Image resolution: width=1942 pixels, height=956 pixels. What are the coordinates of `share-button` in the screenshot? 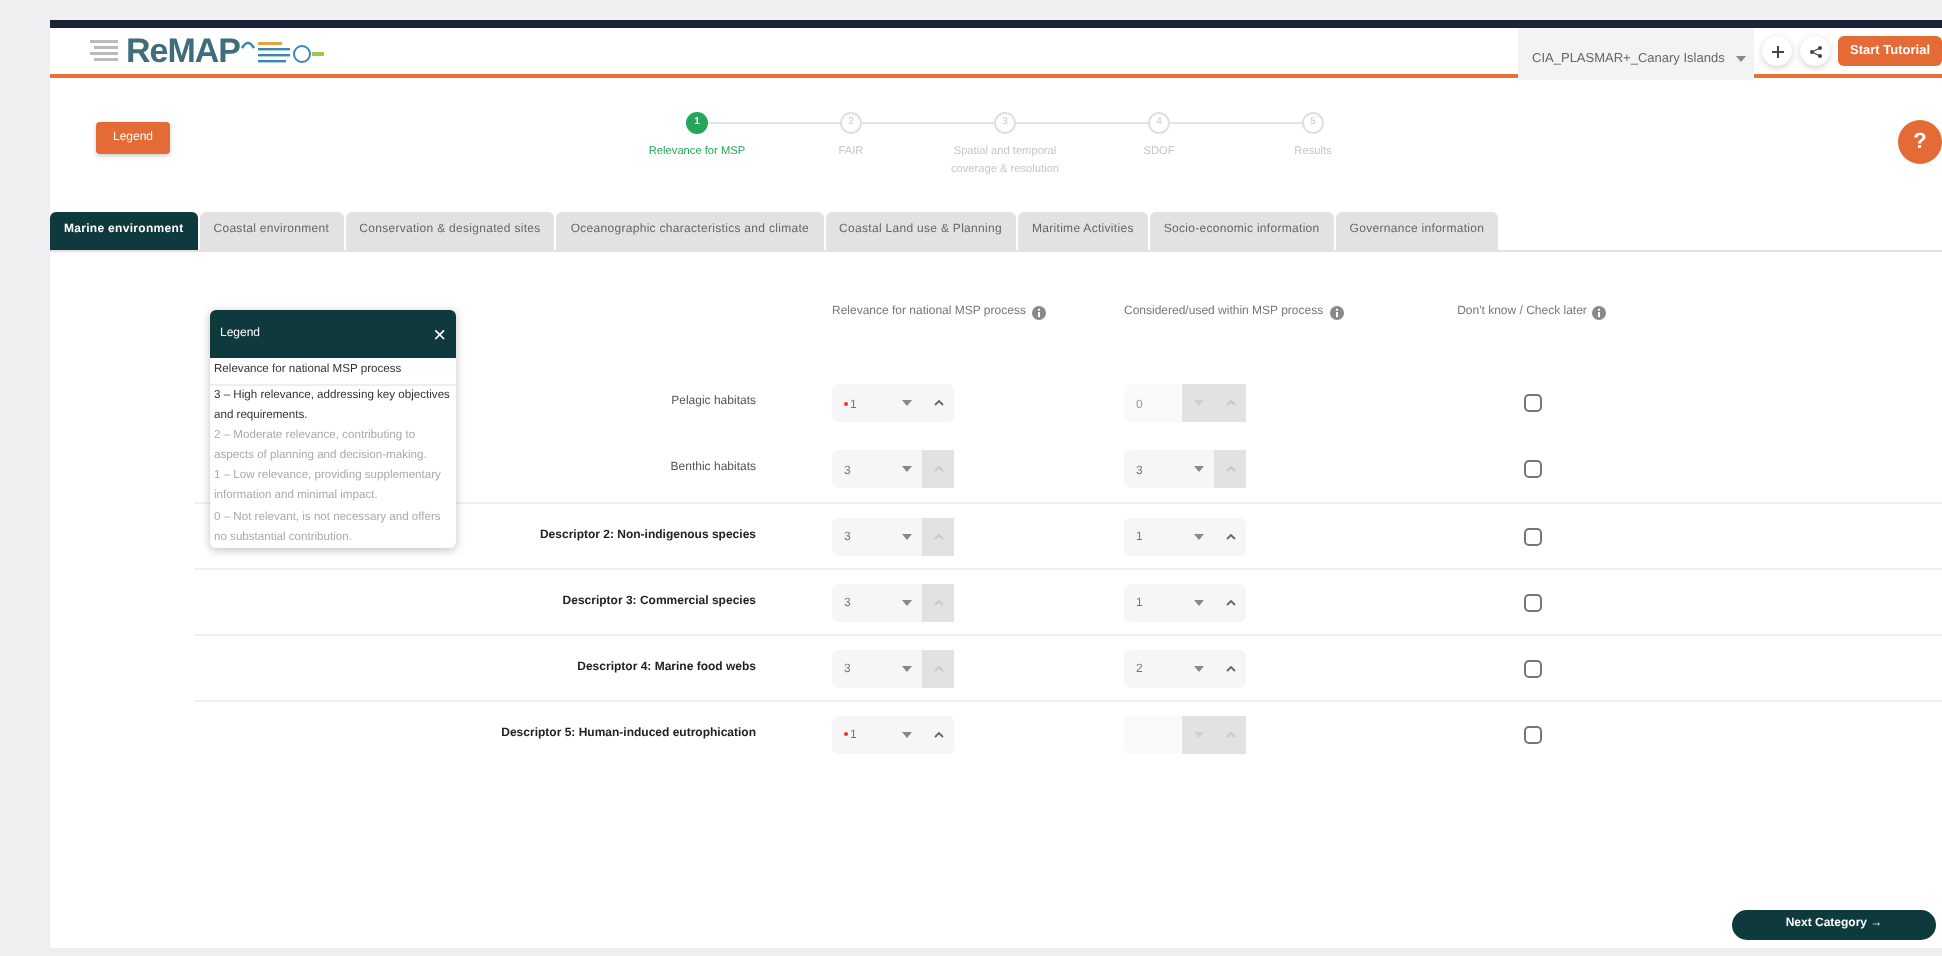 It's located at (1815, 51).